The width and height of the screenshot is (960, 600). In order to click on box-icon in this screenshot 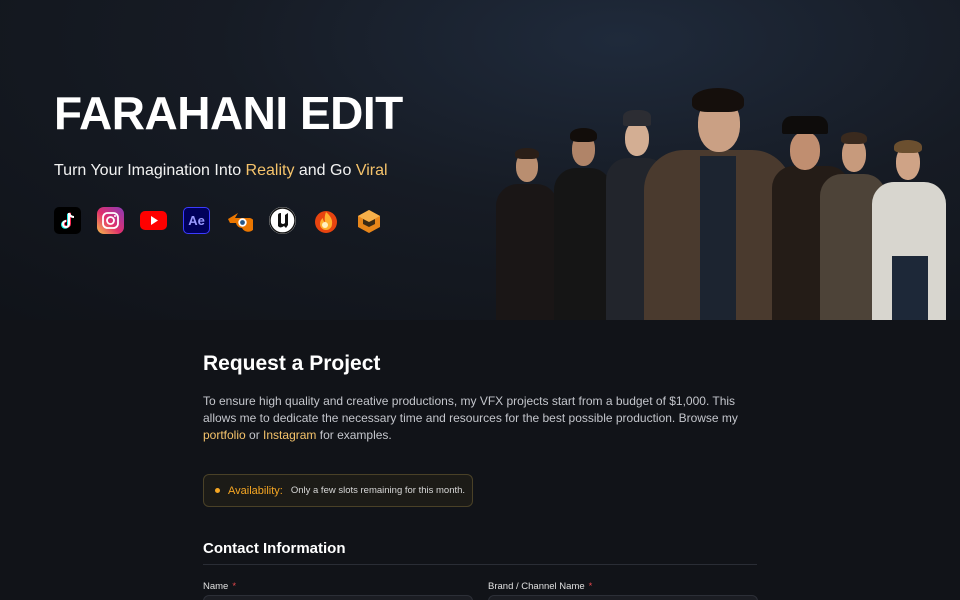, I will do `click(368, 220)`.